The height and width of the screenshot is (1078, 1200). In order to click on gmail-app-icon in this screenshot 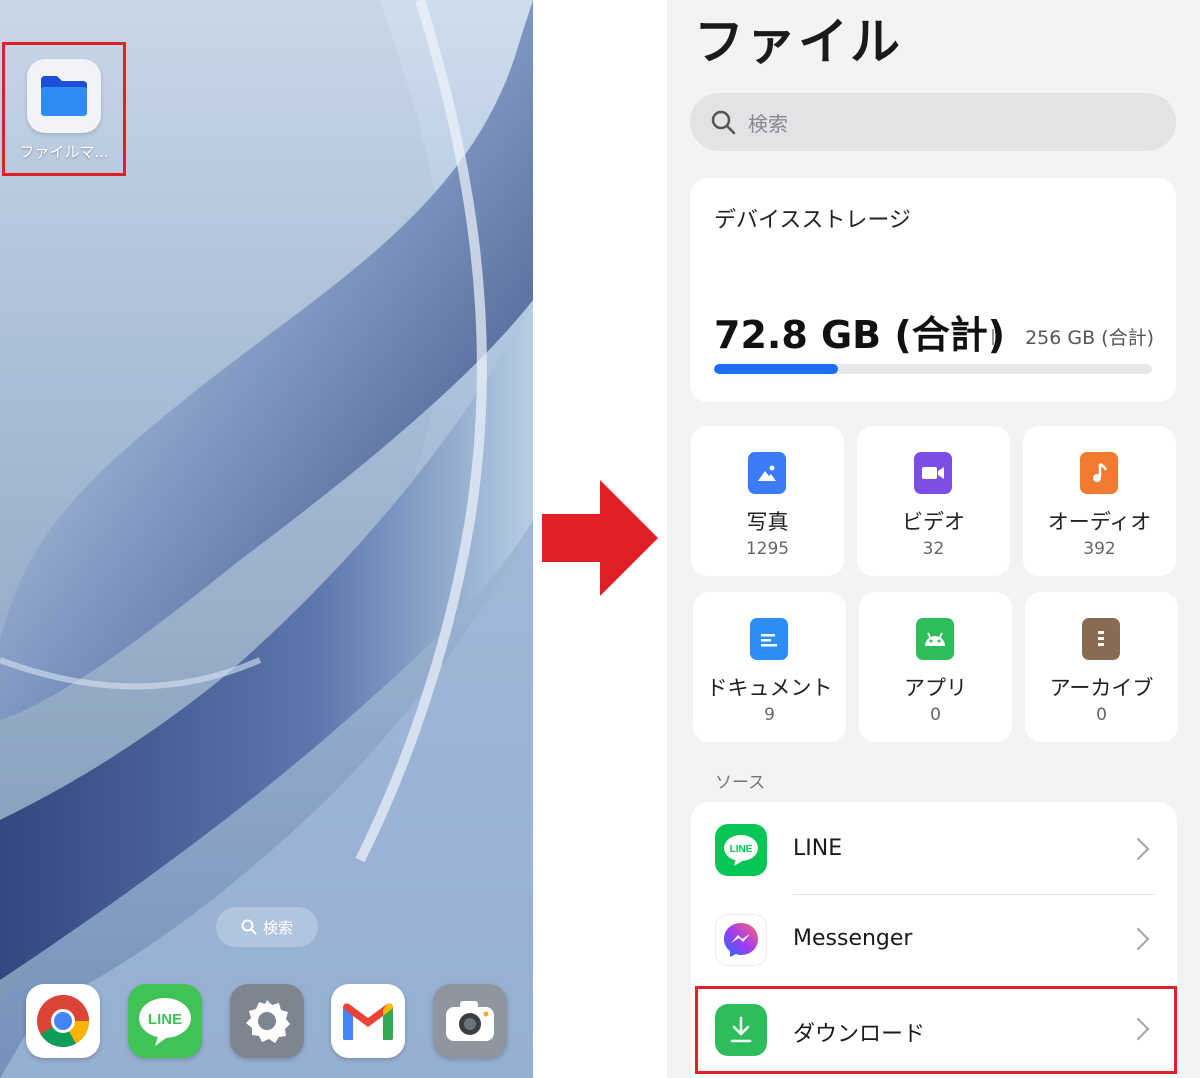, I will do `click(368, 1021)`.